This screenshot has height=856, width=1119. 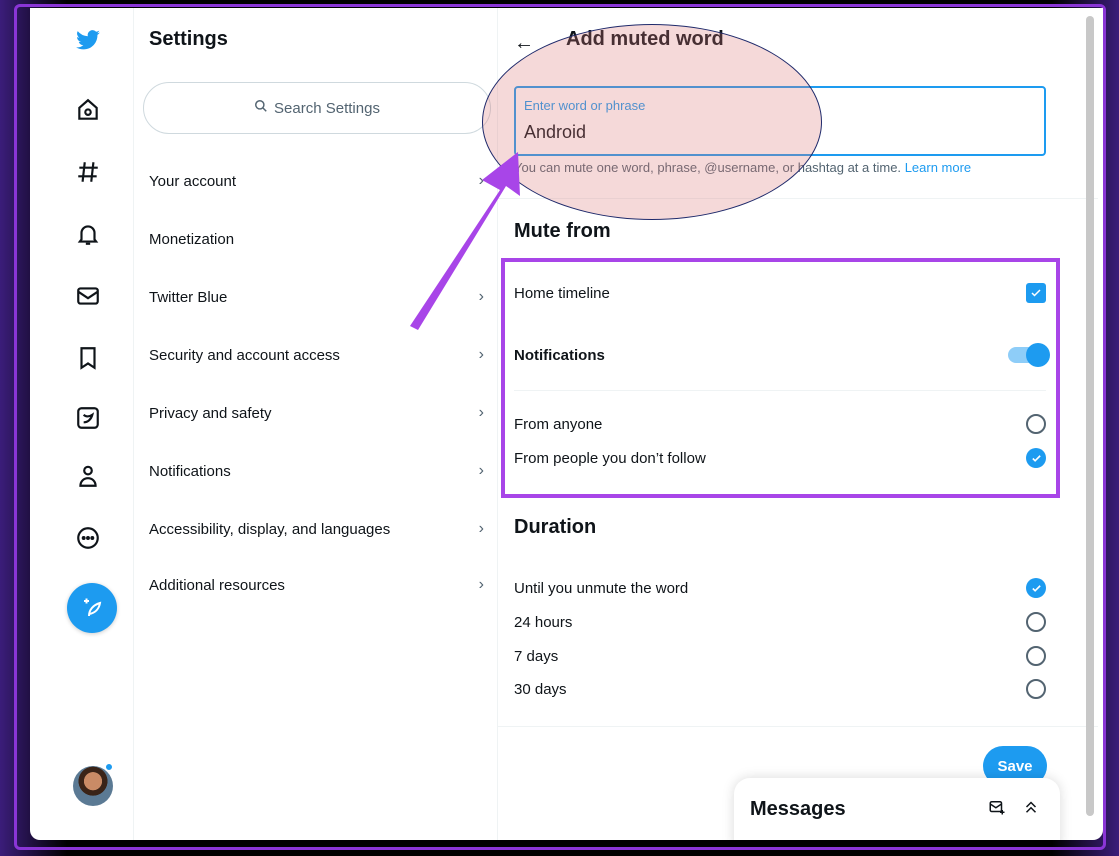 I want to click on duration-option: 7 days, so click(x=780, y=656).